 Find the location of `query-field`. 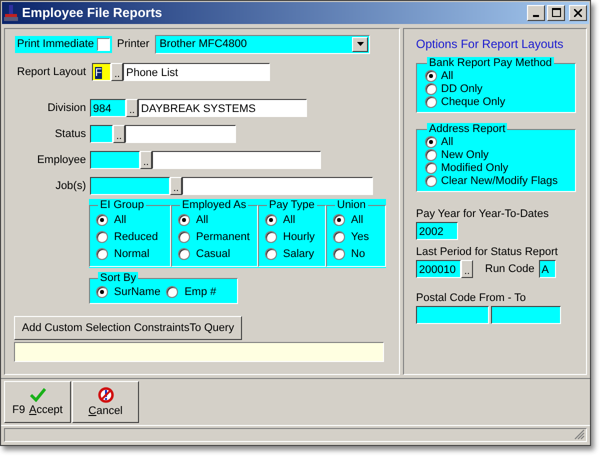

query-field is located at coordinates (199, 352).